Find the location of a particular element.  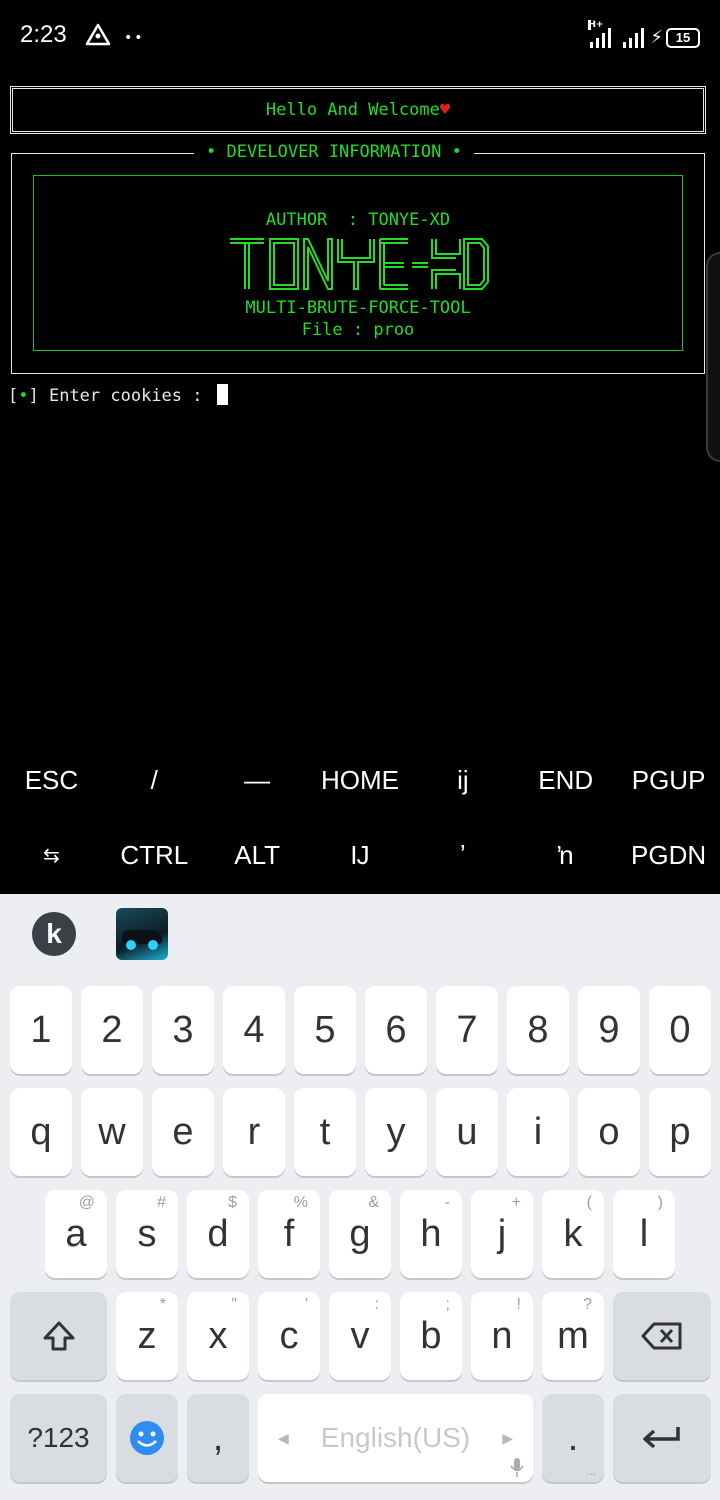

key-x: " x is located at coordinates (218, 1336).